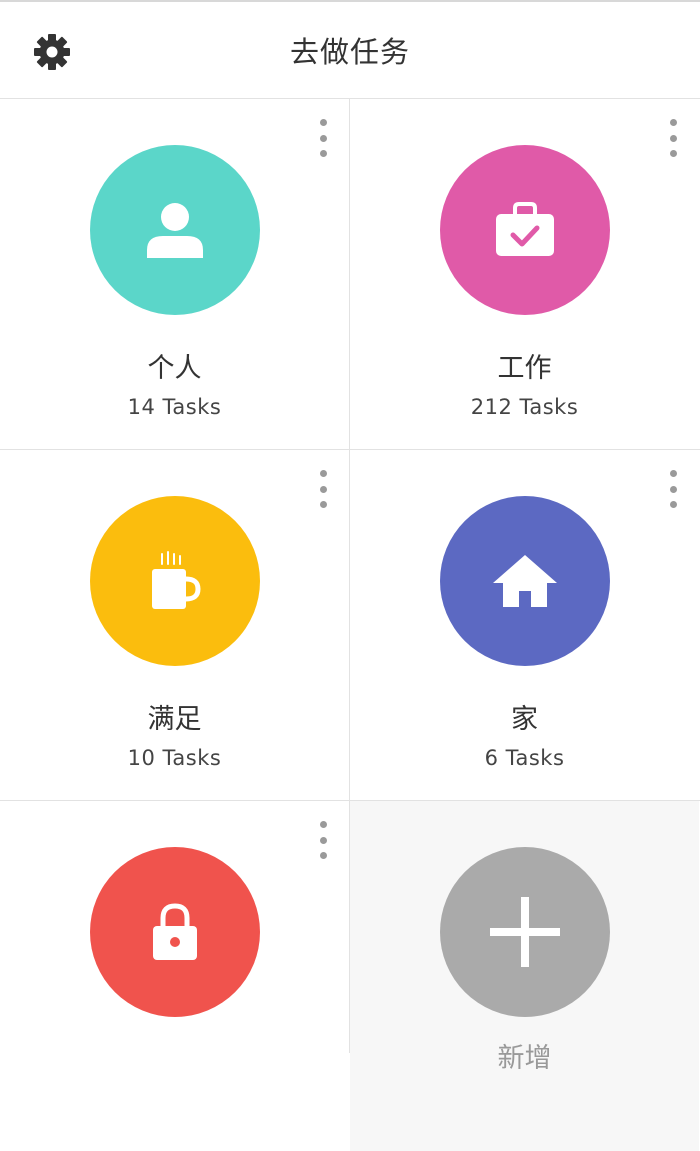 The image size is (700, 1151). I want to click on briefcase-check-icon, so click(525, 229).